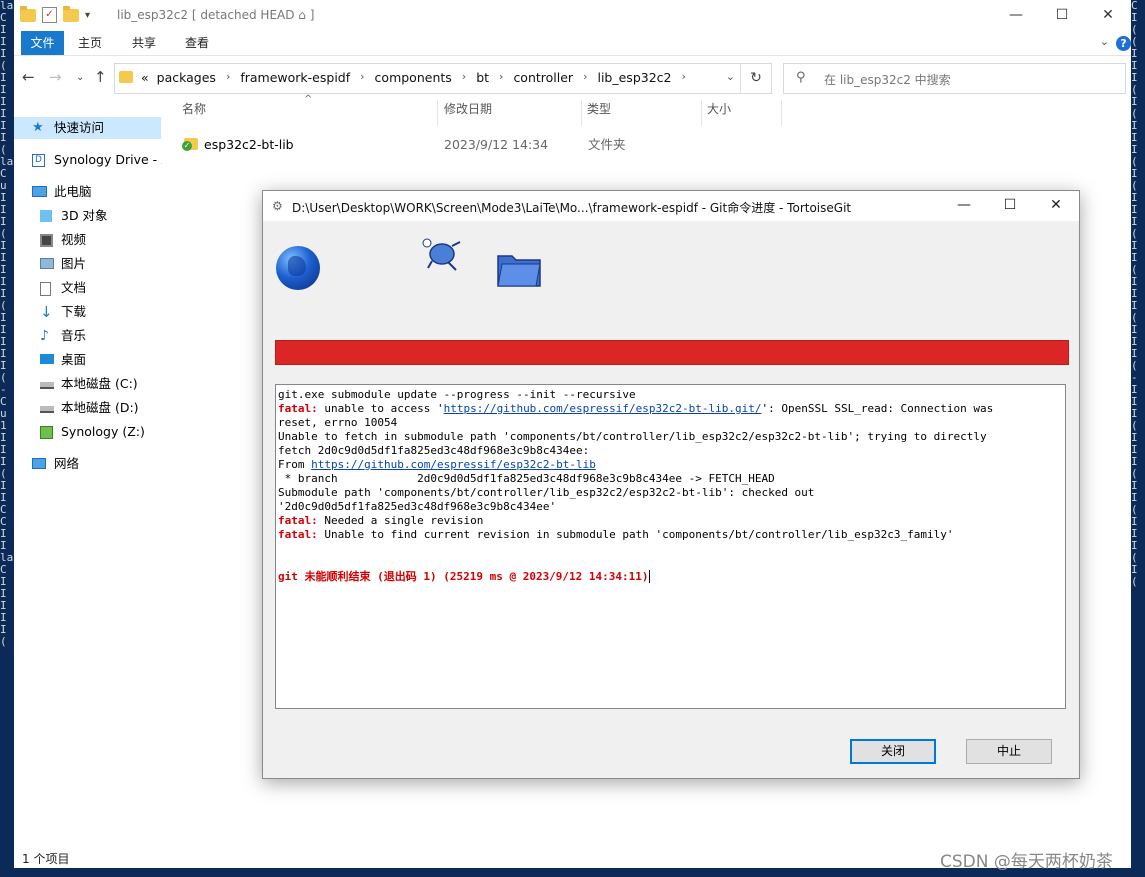 This screenshot has height=877, width=1145. What do you see at coordinates (47, 409) in the screenshot?
I see `drive-icon` at bounding box center [47, 409].